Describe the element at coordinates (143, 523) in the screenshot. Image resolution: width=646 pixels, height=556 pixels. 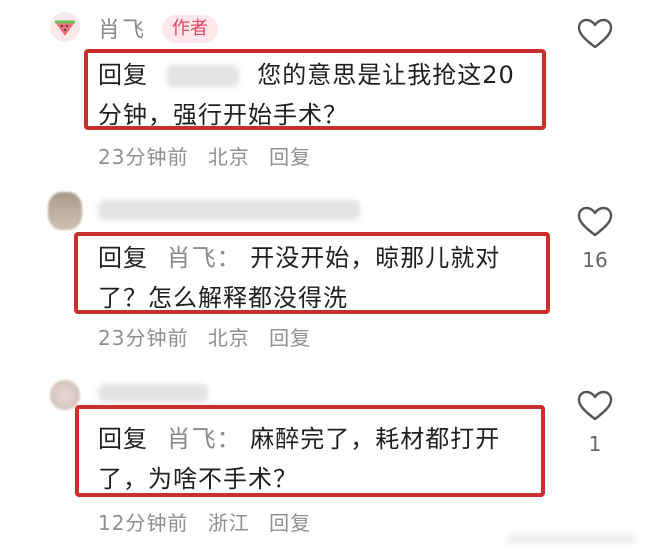
I see `comment-time: 12分钟前` at that location.